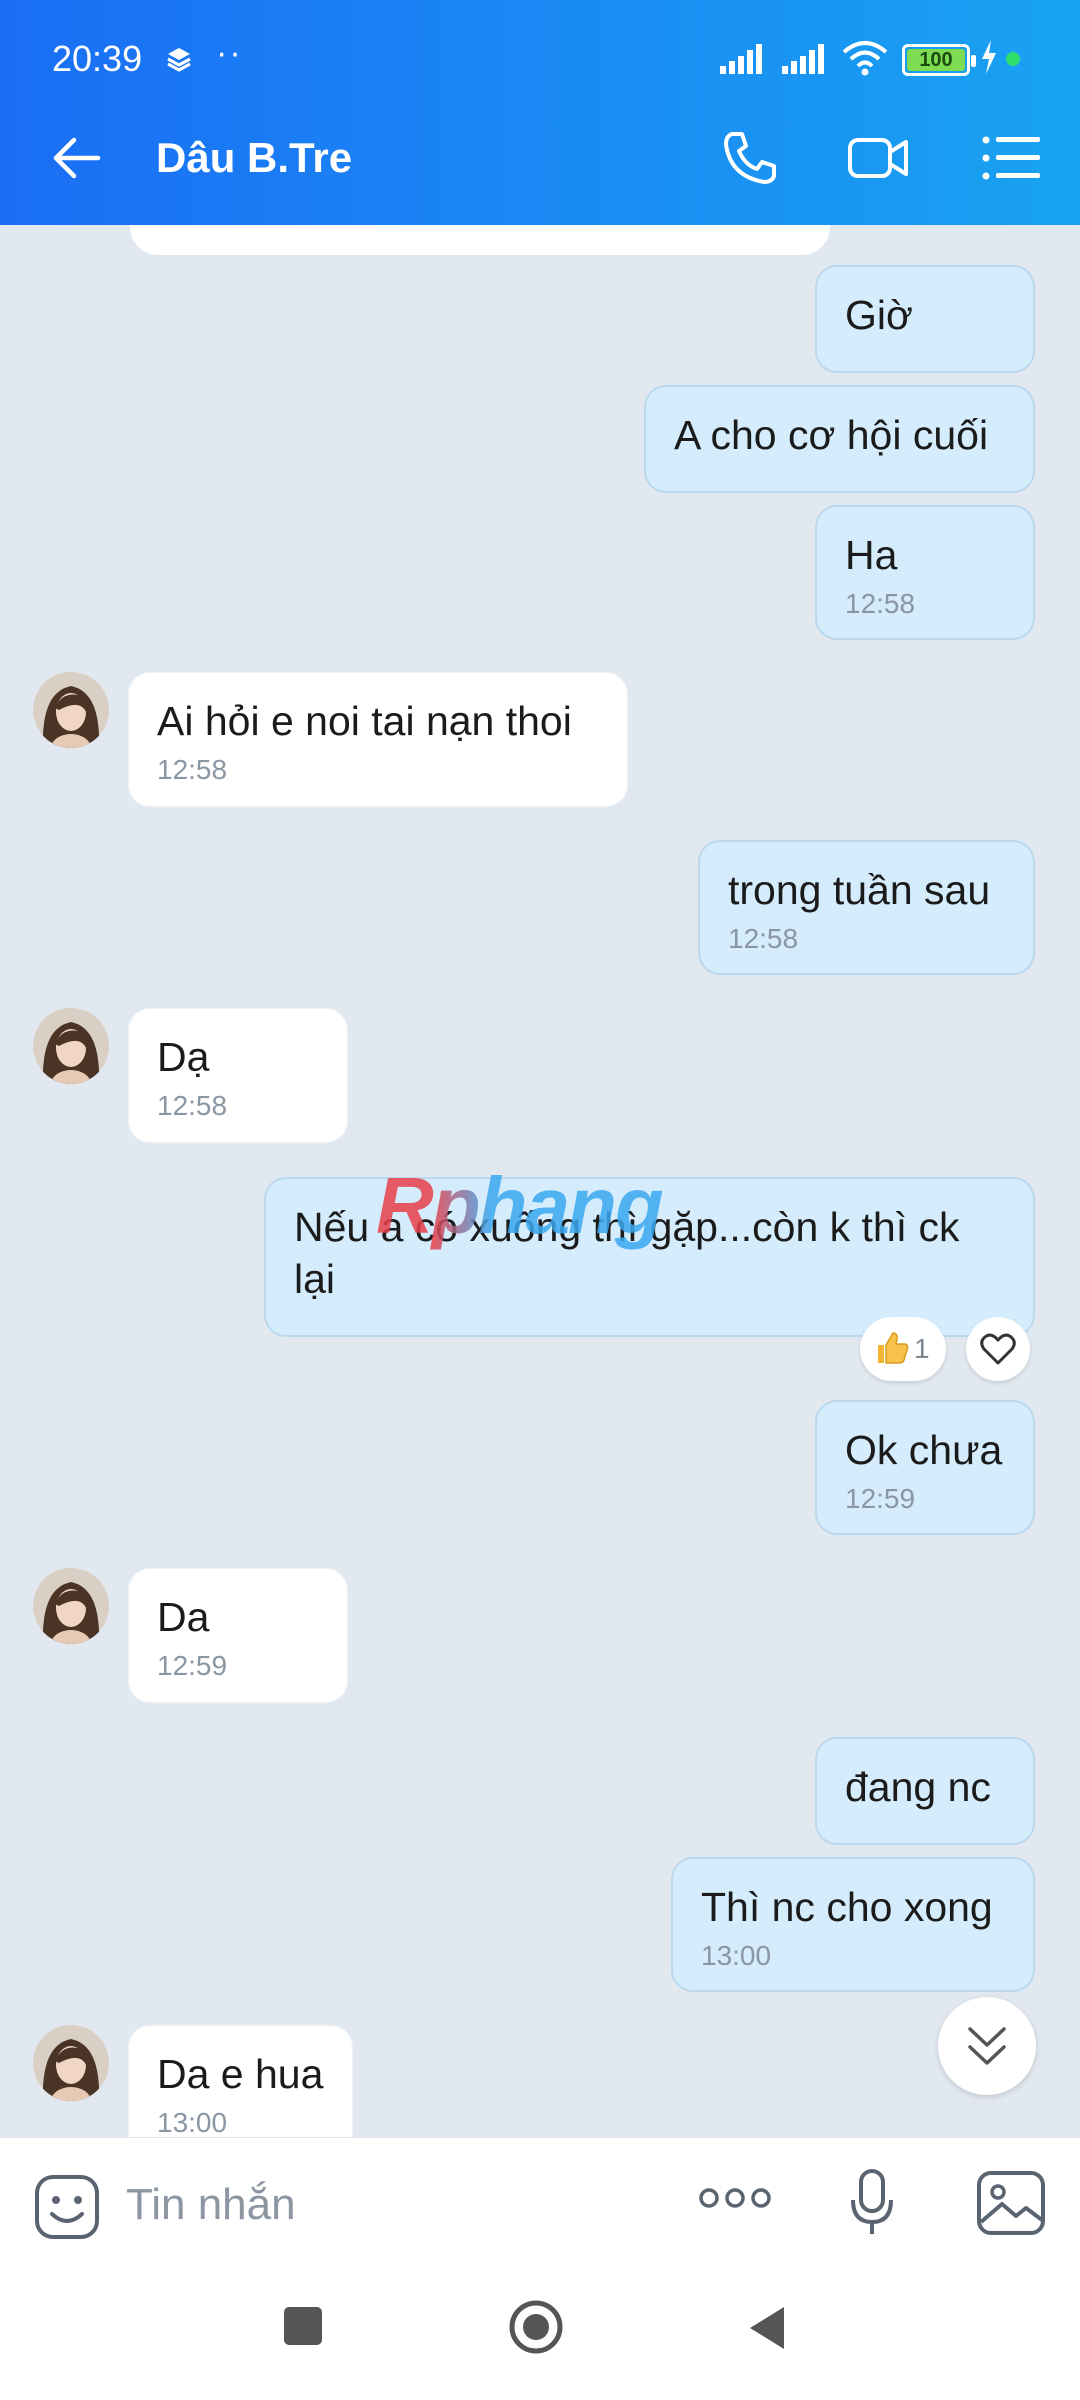 The width and height of the screenshot is (1080, 2400). I want to click on heart-icon, so click(998, 1349).